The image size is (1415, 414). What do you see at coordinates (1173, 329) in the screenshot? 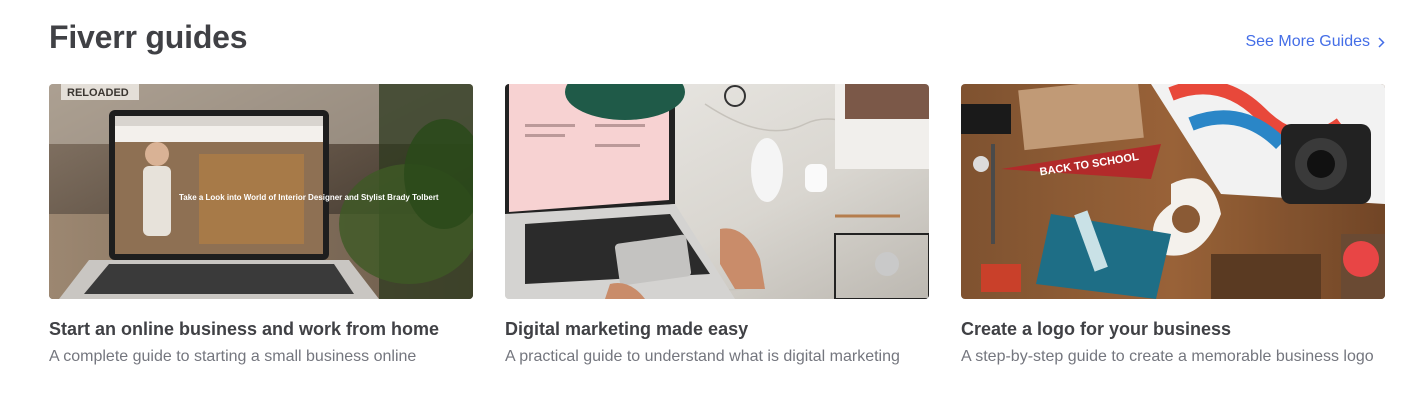
I see `guide-title: Create a logo for your business` at bounding box center [1173, 329].